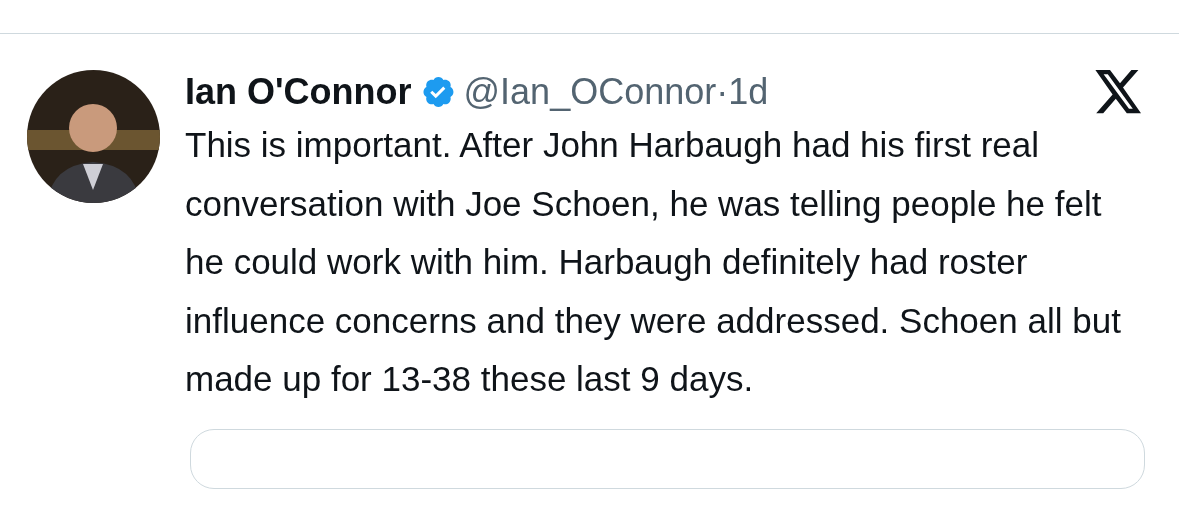  What do you see at coordinates (298, 92) in the screenshot?
I see `author-name: Ian O'Connor` at bounding box center [298, 92].